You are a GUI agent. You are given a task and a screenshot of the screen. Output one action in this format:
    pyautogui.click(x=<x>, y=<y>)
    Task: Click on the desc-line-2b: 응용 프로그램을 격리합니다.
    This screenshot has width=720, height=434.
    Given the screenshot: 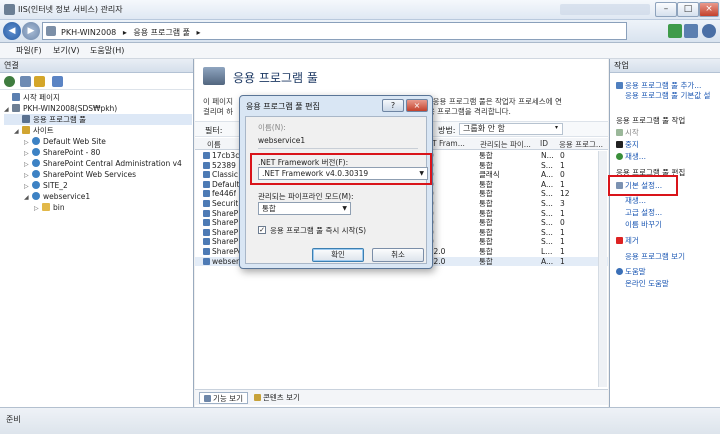 What is the action you would take?
    pyautogui.click(x=465, y=111)
    